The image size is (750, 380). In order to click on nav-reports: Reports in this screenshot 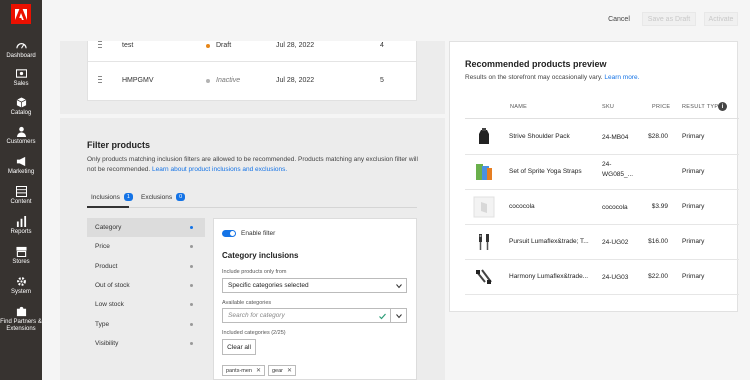, I will do `click(21, 226)`.